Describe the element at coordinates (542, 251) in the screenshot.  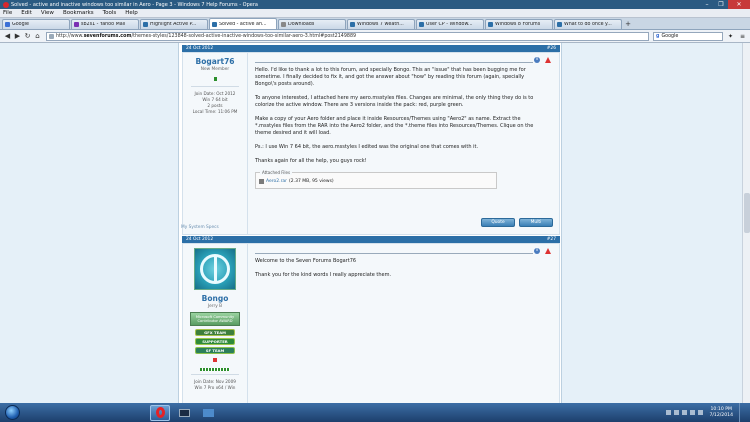
I see `post-icons: i` at that location.